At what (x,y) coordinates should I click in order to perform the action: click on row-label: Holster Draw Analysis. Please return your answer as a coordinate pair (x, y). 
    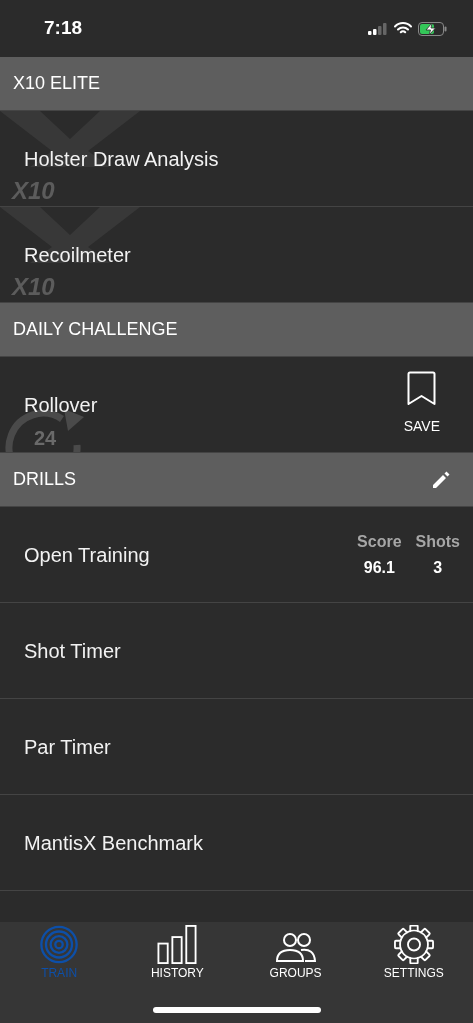
    Looking at the image, I should click on (121, 159).